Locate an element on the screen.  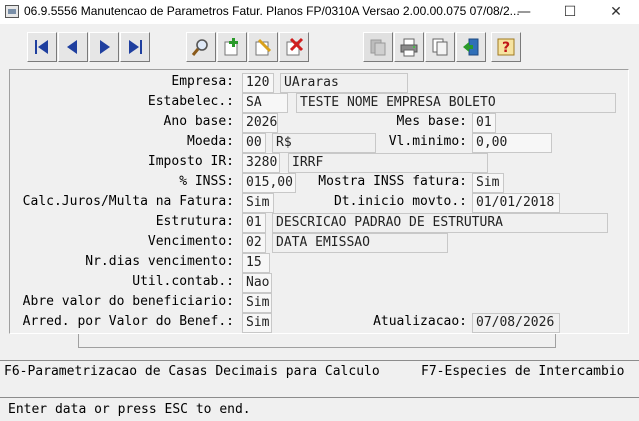
delete-icon is located at coordinates (295, 46).